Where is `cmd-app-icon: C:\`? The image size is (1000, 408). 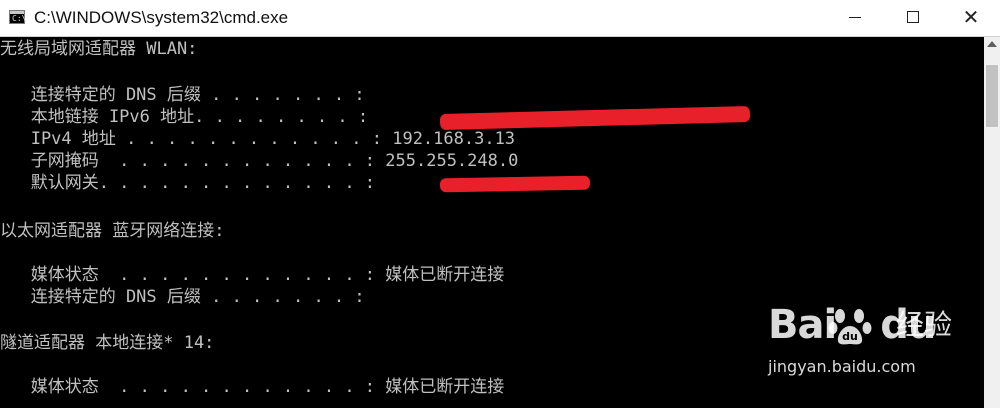 cmd-app-icon: C:\ is located at coordinates (18, 17).